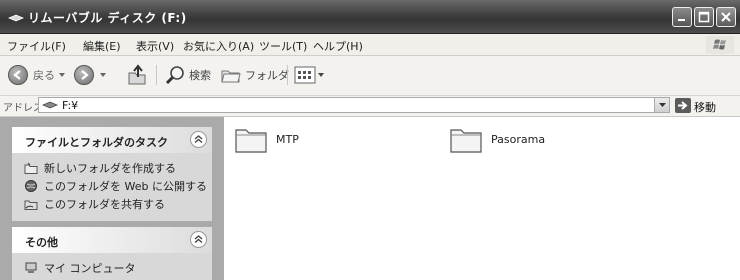 This screenshot has width=740, height=280. I want to click on up-folder-button, so click(137, 75).